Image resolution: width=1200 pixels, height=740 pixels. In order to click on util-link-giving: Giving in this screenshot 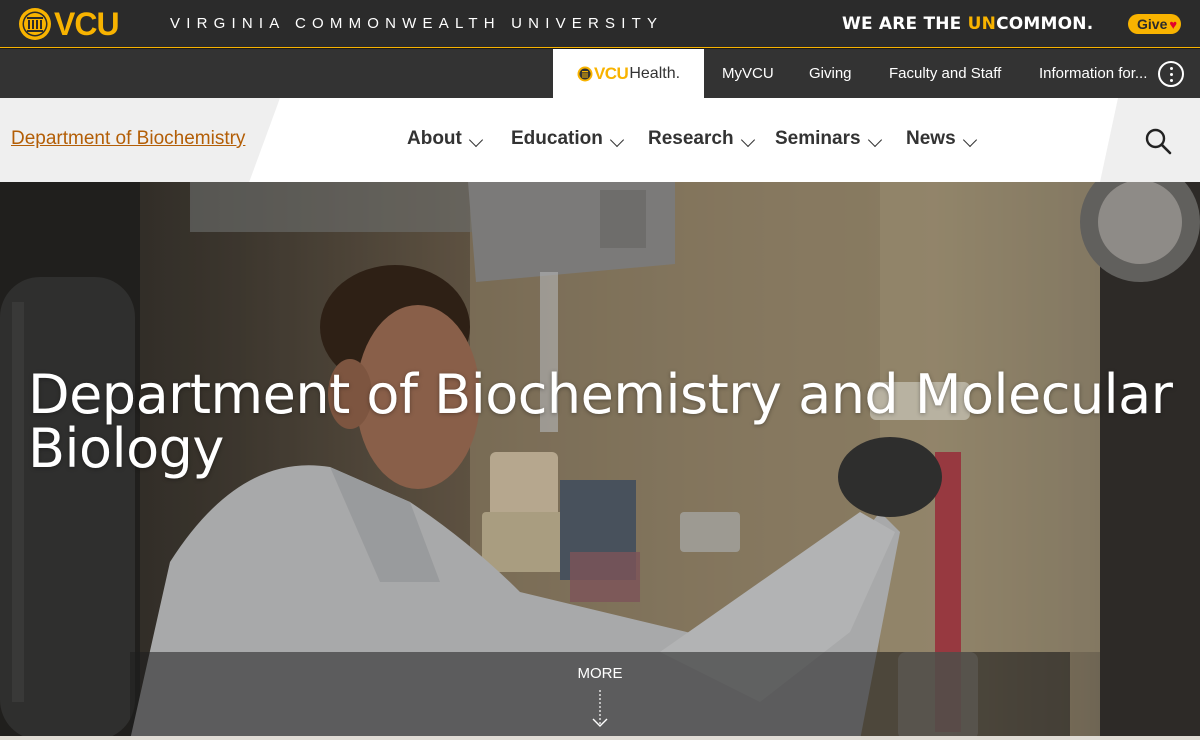, I will do `click(830, 73)`.